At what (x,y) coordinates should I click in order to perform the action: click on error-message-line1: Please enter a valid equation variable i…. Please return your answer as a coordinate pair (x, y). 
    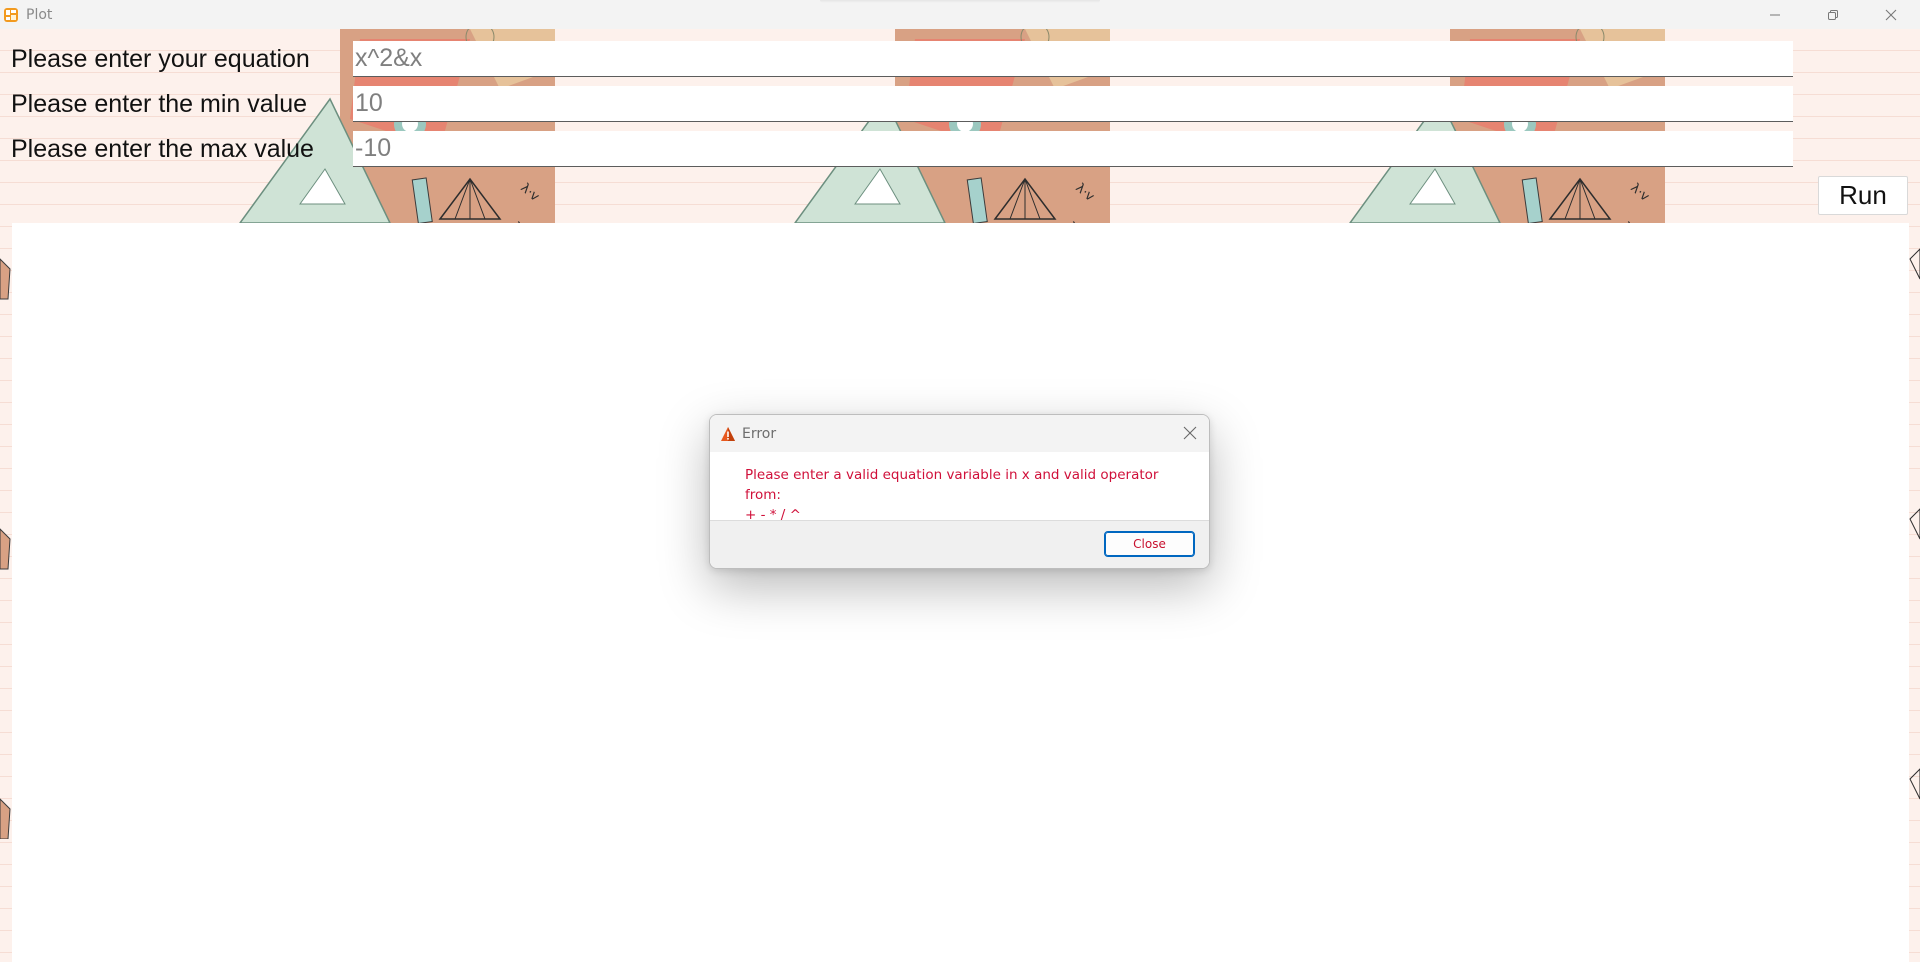
    Looking at the image, I should click on (952, 485).